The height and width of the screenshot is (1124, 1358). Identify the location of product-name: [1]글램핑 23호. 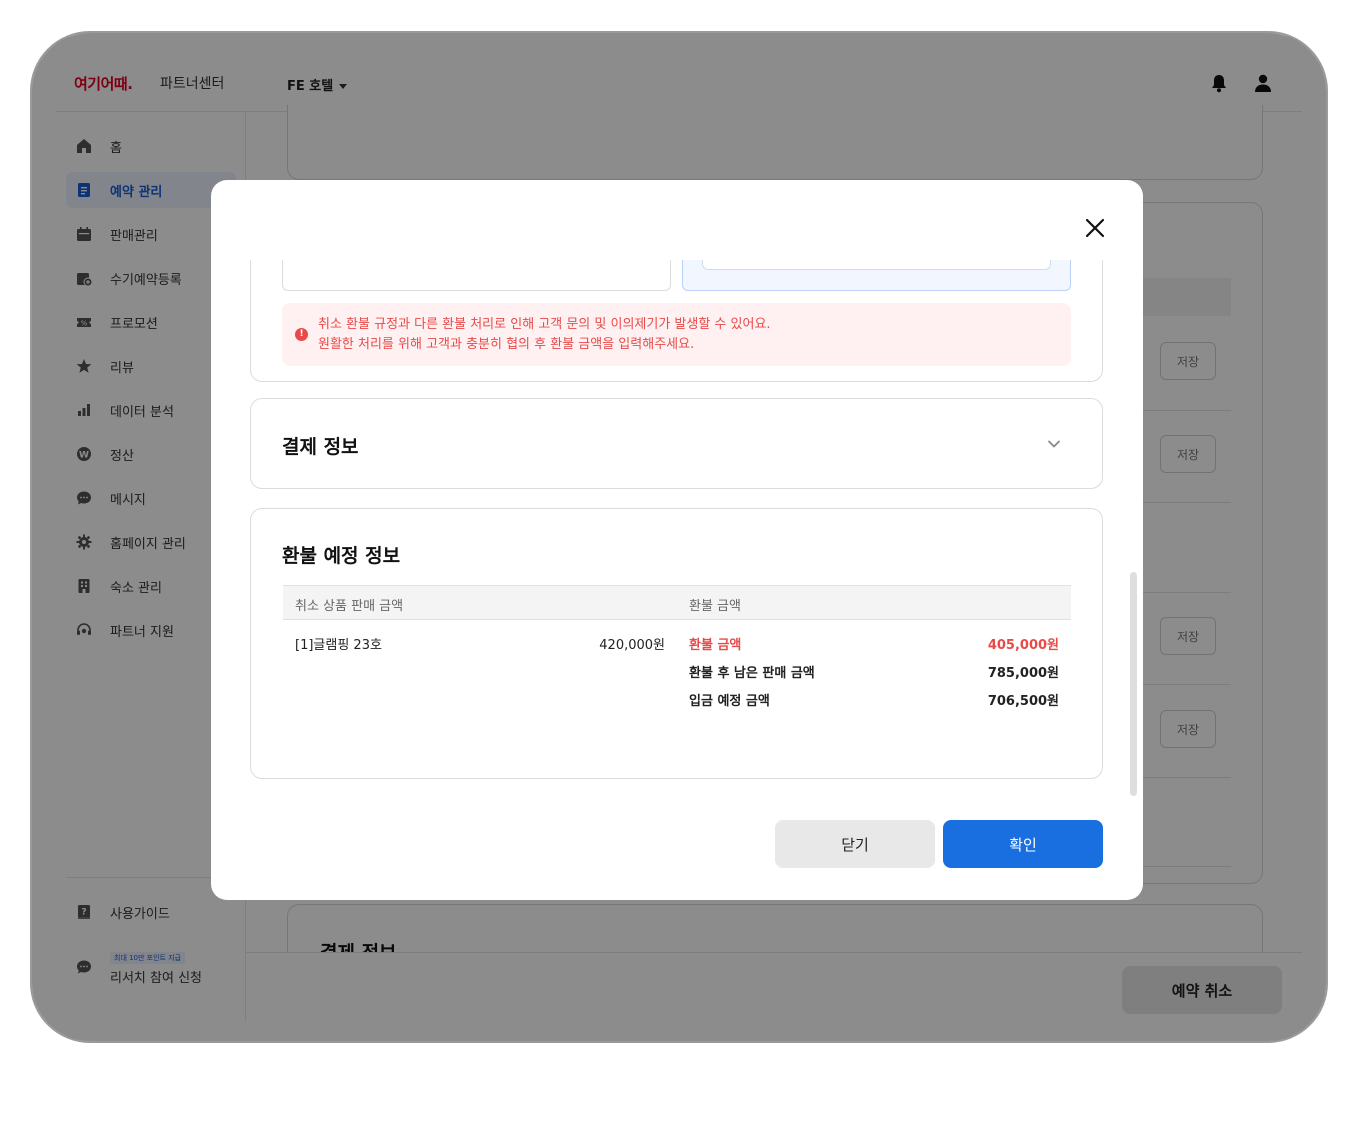
(338, 645).